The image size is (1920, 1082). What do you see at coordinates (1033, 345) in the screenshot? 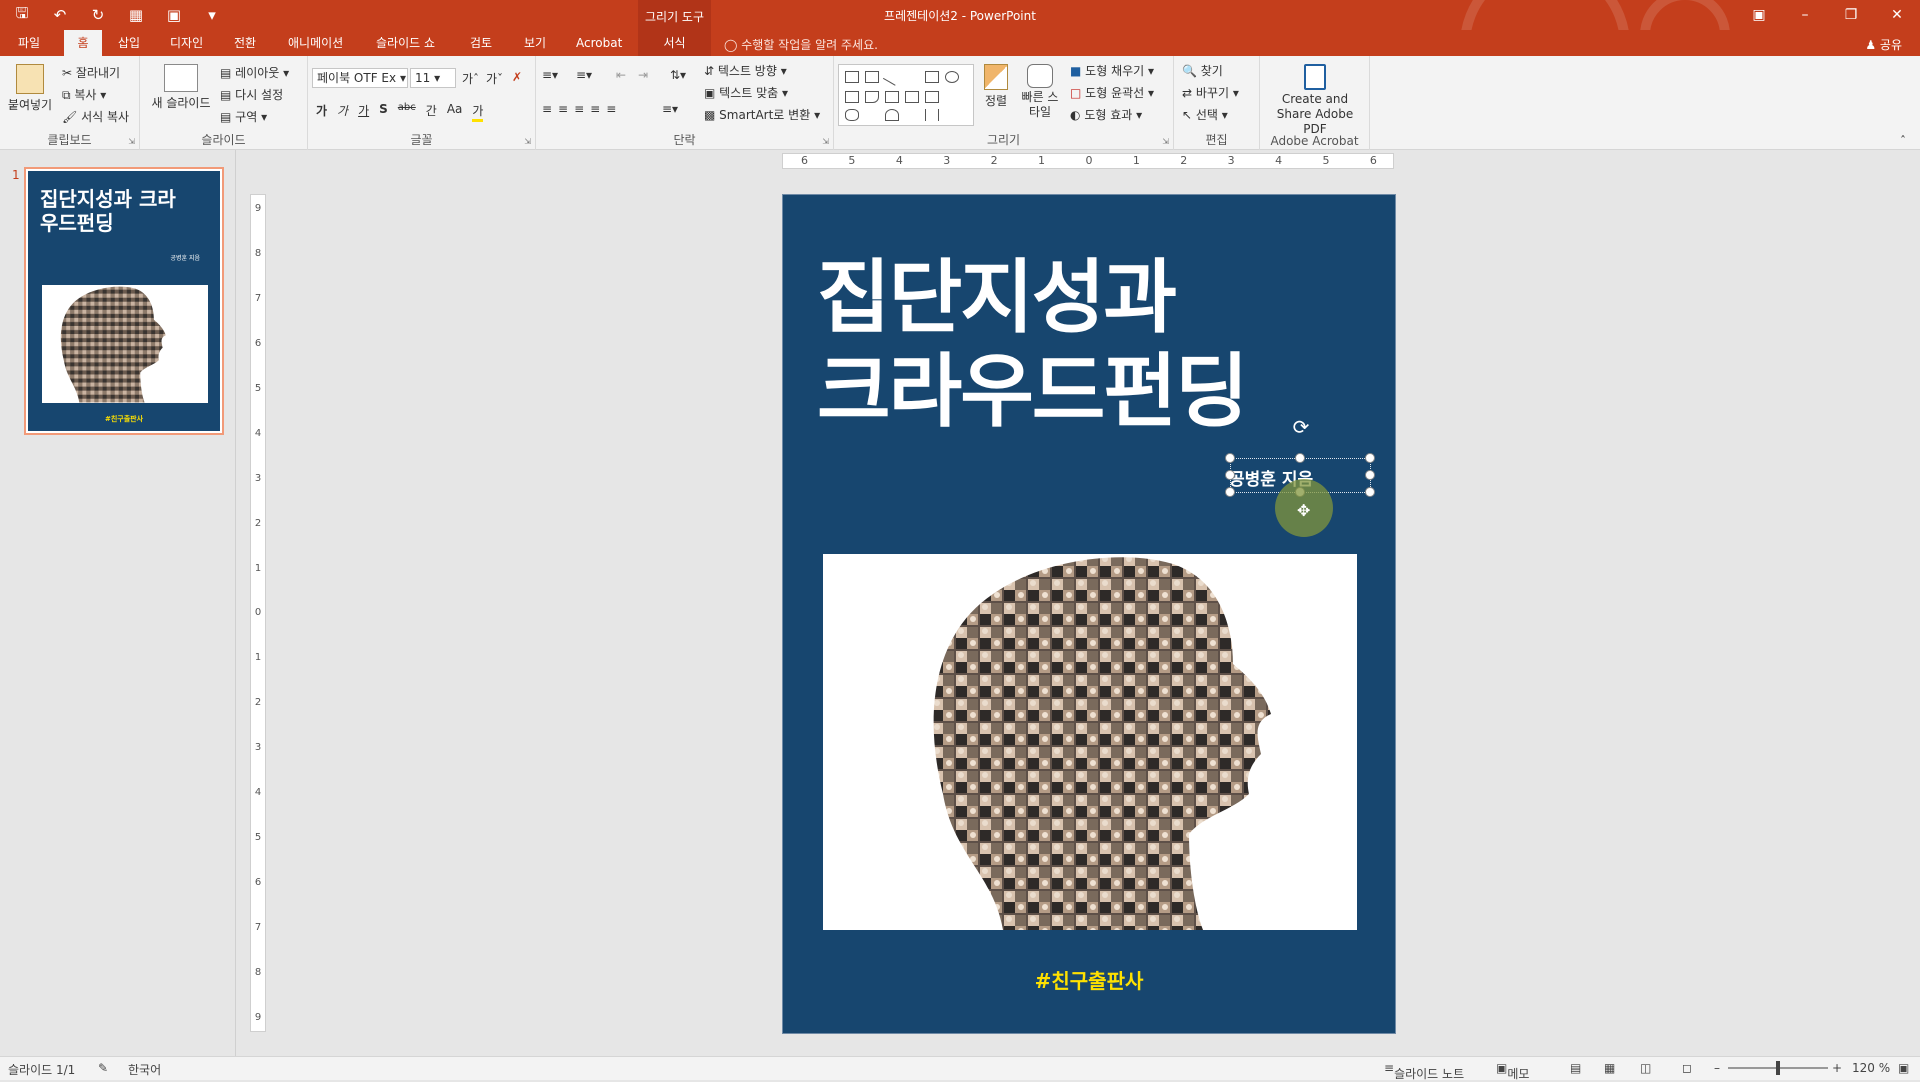
I see `slide-title: 집단지성과 크라우드펀딩` at bounding box center [1033, 345].